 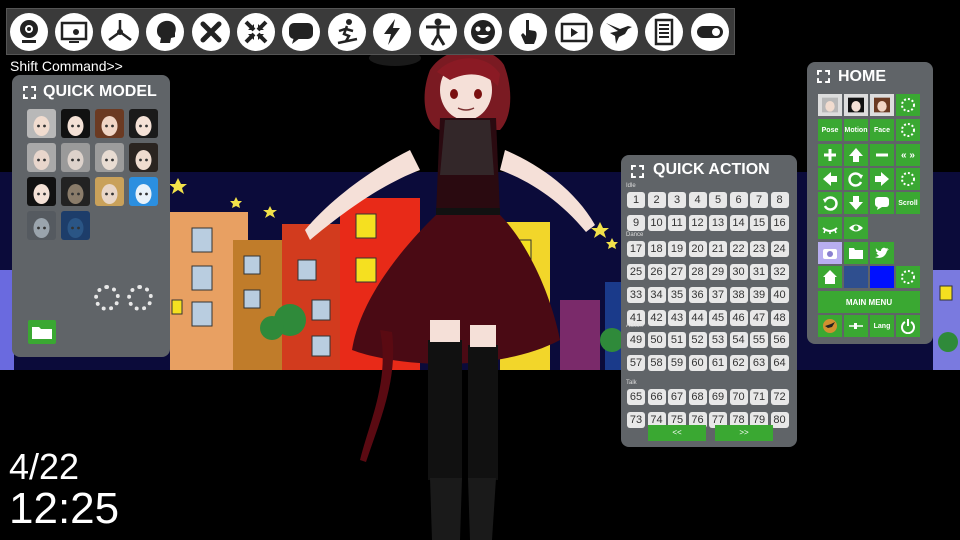 I want to click on move-down-button, so click(x=856, y=203).